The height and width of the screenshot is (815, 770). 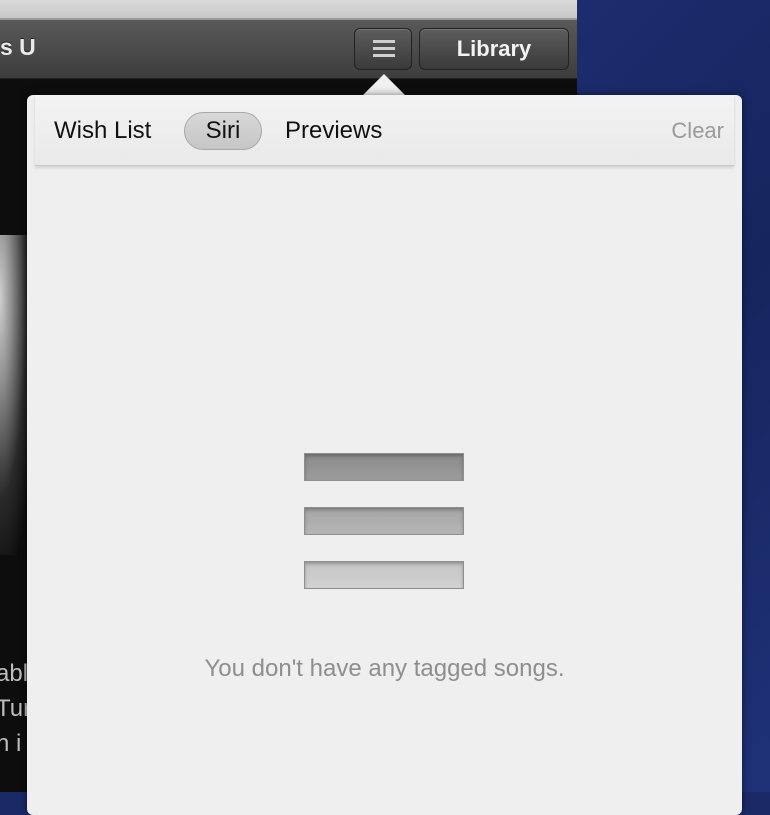 What do you see at coordinates (384, 521) in the screenshot?
I see `tagged-list-icon` at bounding box center [384, 521].